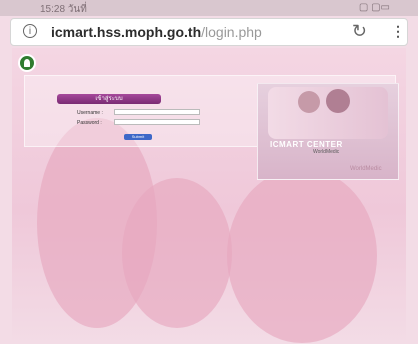 This screenshot has height=344, width=418. I want to click on login-form: เข้าสู่ระบบ Username : Password : Submit, so click(123, 120).